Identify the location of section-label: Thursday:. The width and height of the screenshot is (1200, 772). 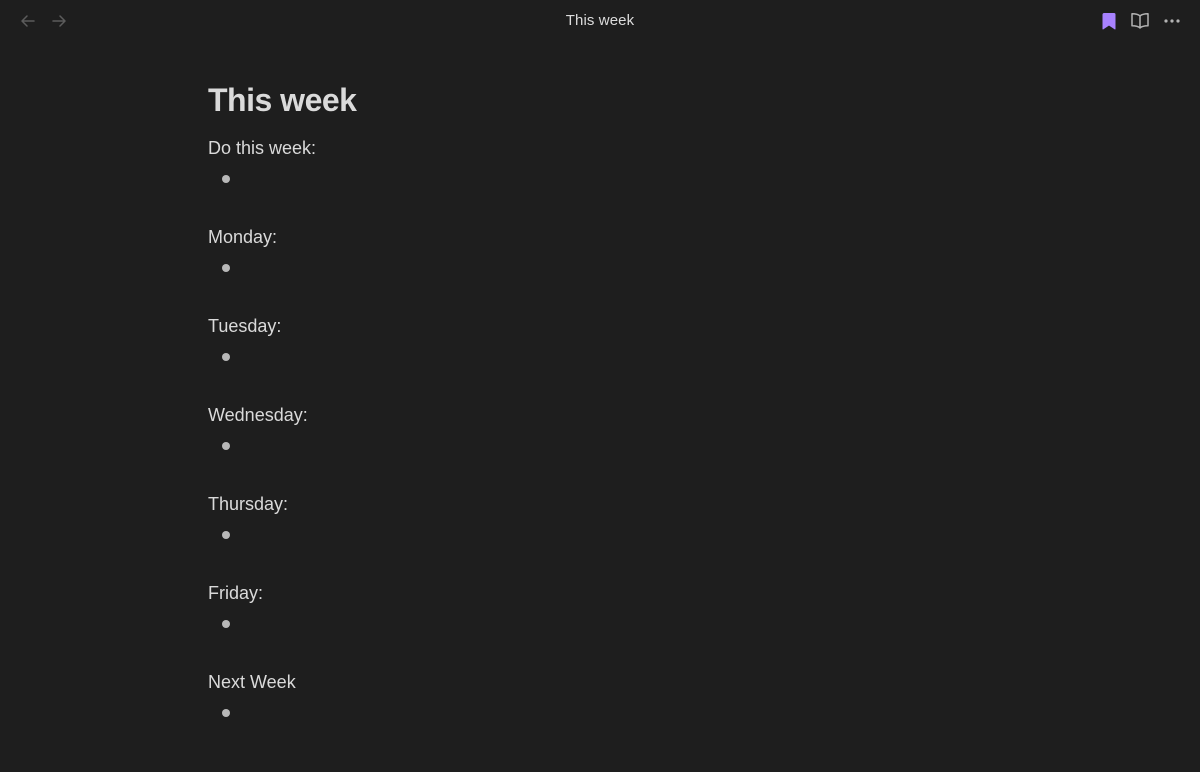
(248, 504).